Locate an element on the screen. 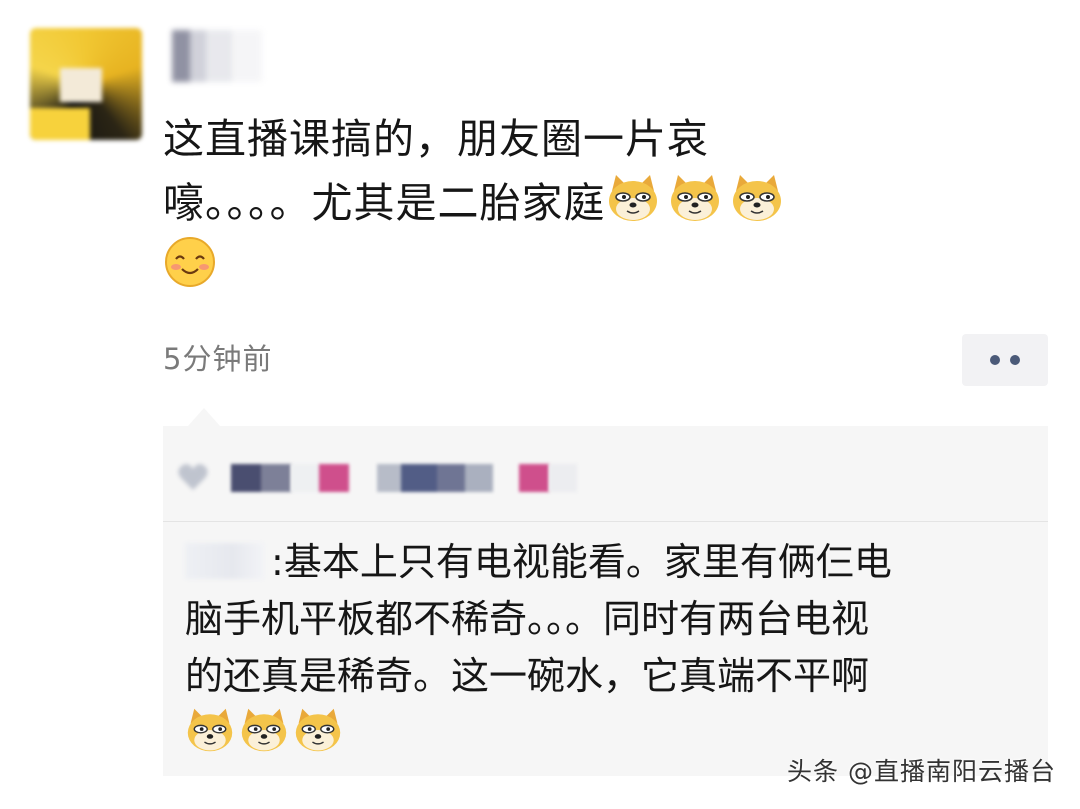 The image size is (1080, 809). comment-line-3: 的还真是稀奇。这一碗水，它真端不平啊 is located at coordinates (527, 676).